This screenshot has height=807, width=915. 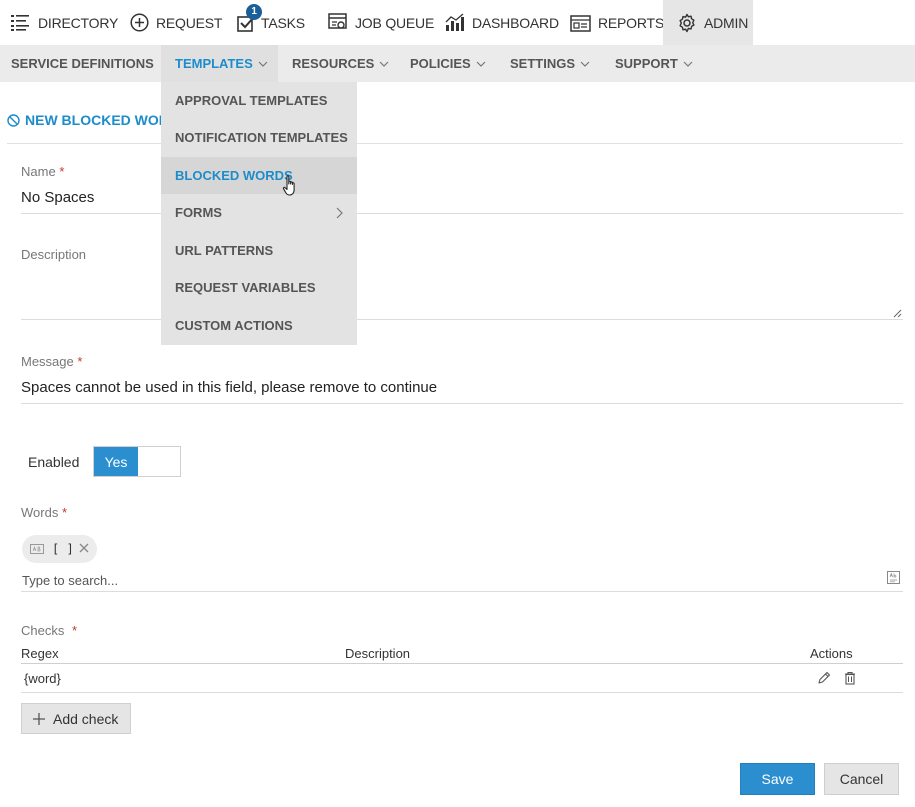 What do you see at coordinates (777, 779) in the screenshot?
I see `save-button: Save` at bounding box center [777, 779].